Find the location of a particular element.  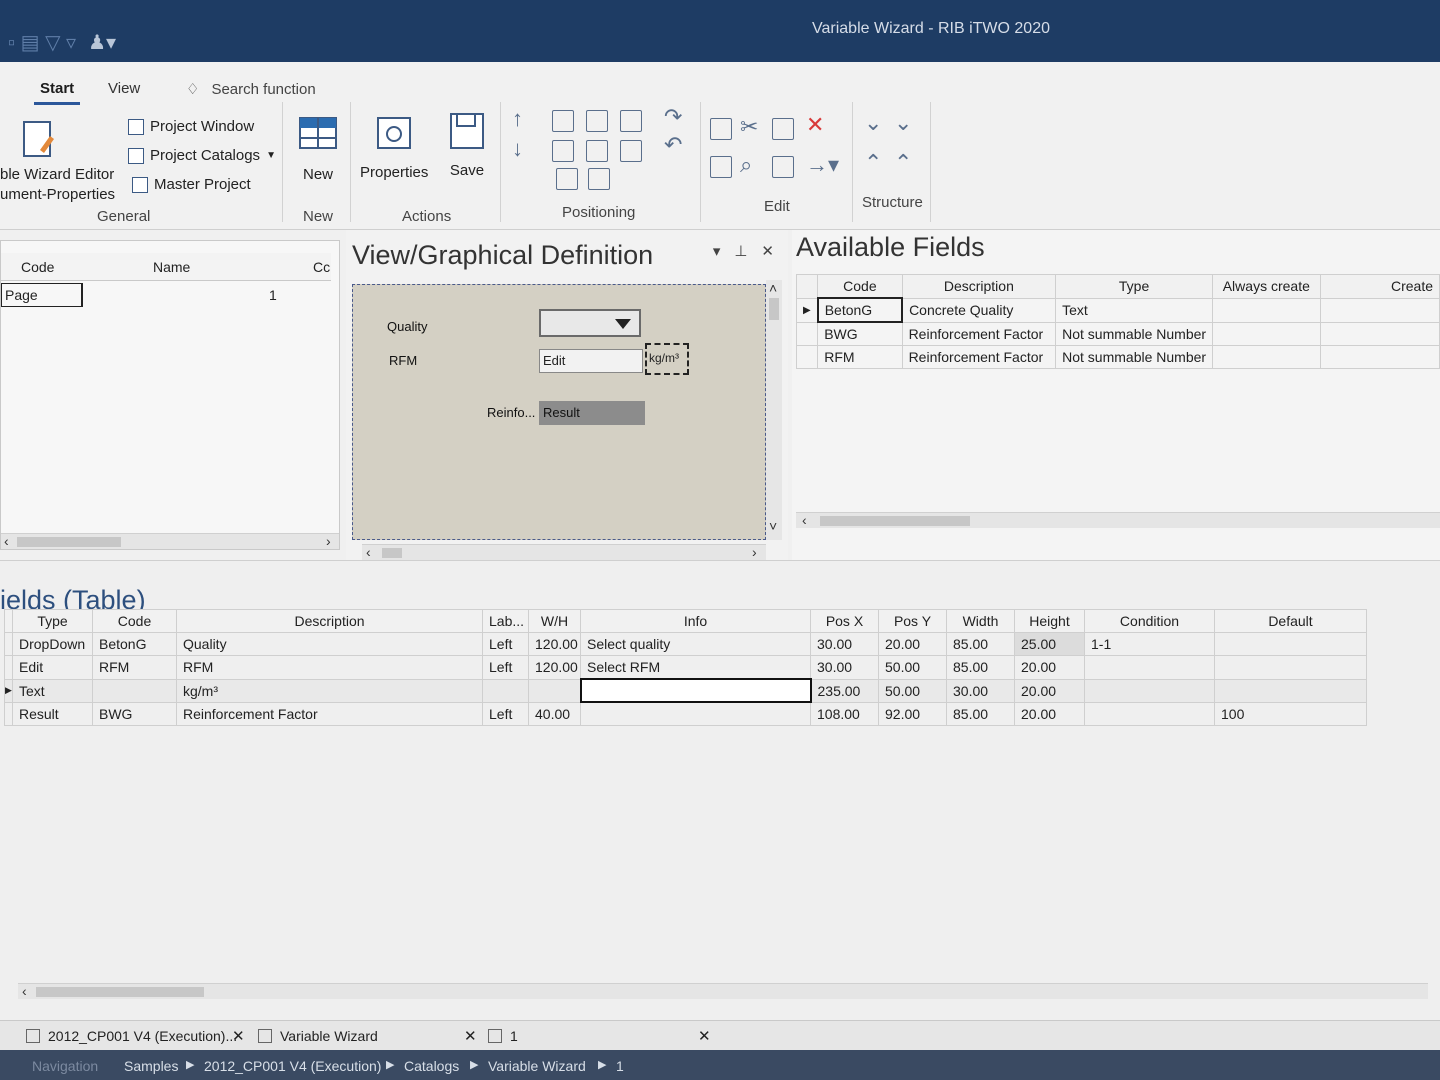

align-bottom-icon is located at coordinates (599, 179).